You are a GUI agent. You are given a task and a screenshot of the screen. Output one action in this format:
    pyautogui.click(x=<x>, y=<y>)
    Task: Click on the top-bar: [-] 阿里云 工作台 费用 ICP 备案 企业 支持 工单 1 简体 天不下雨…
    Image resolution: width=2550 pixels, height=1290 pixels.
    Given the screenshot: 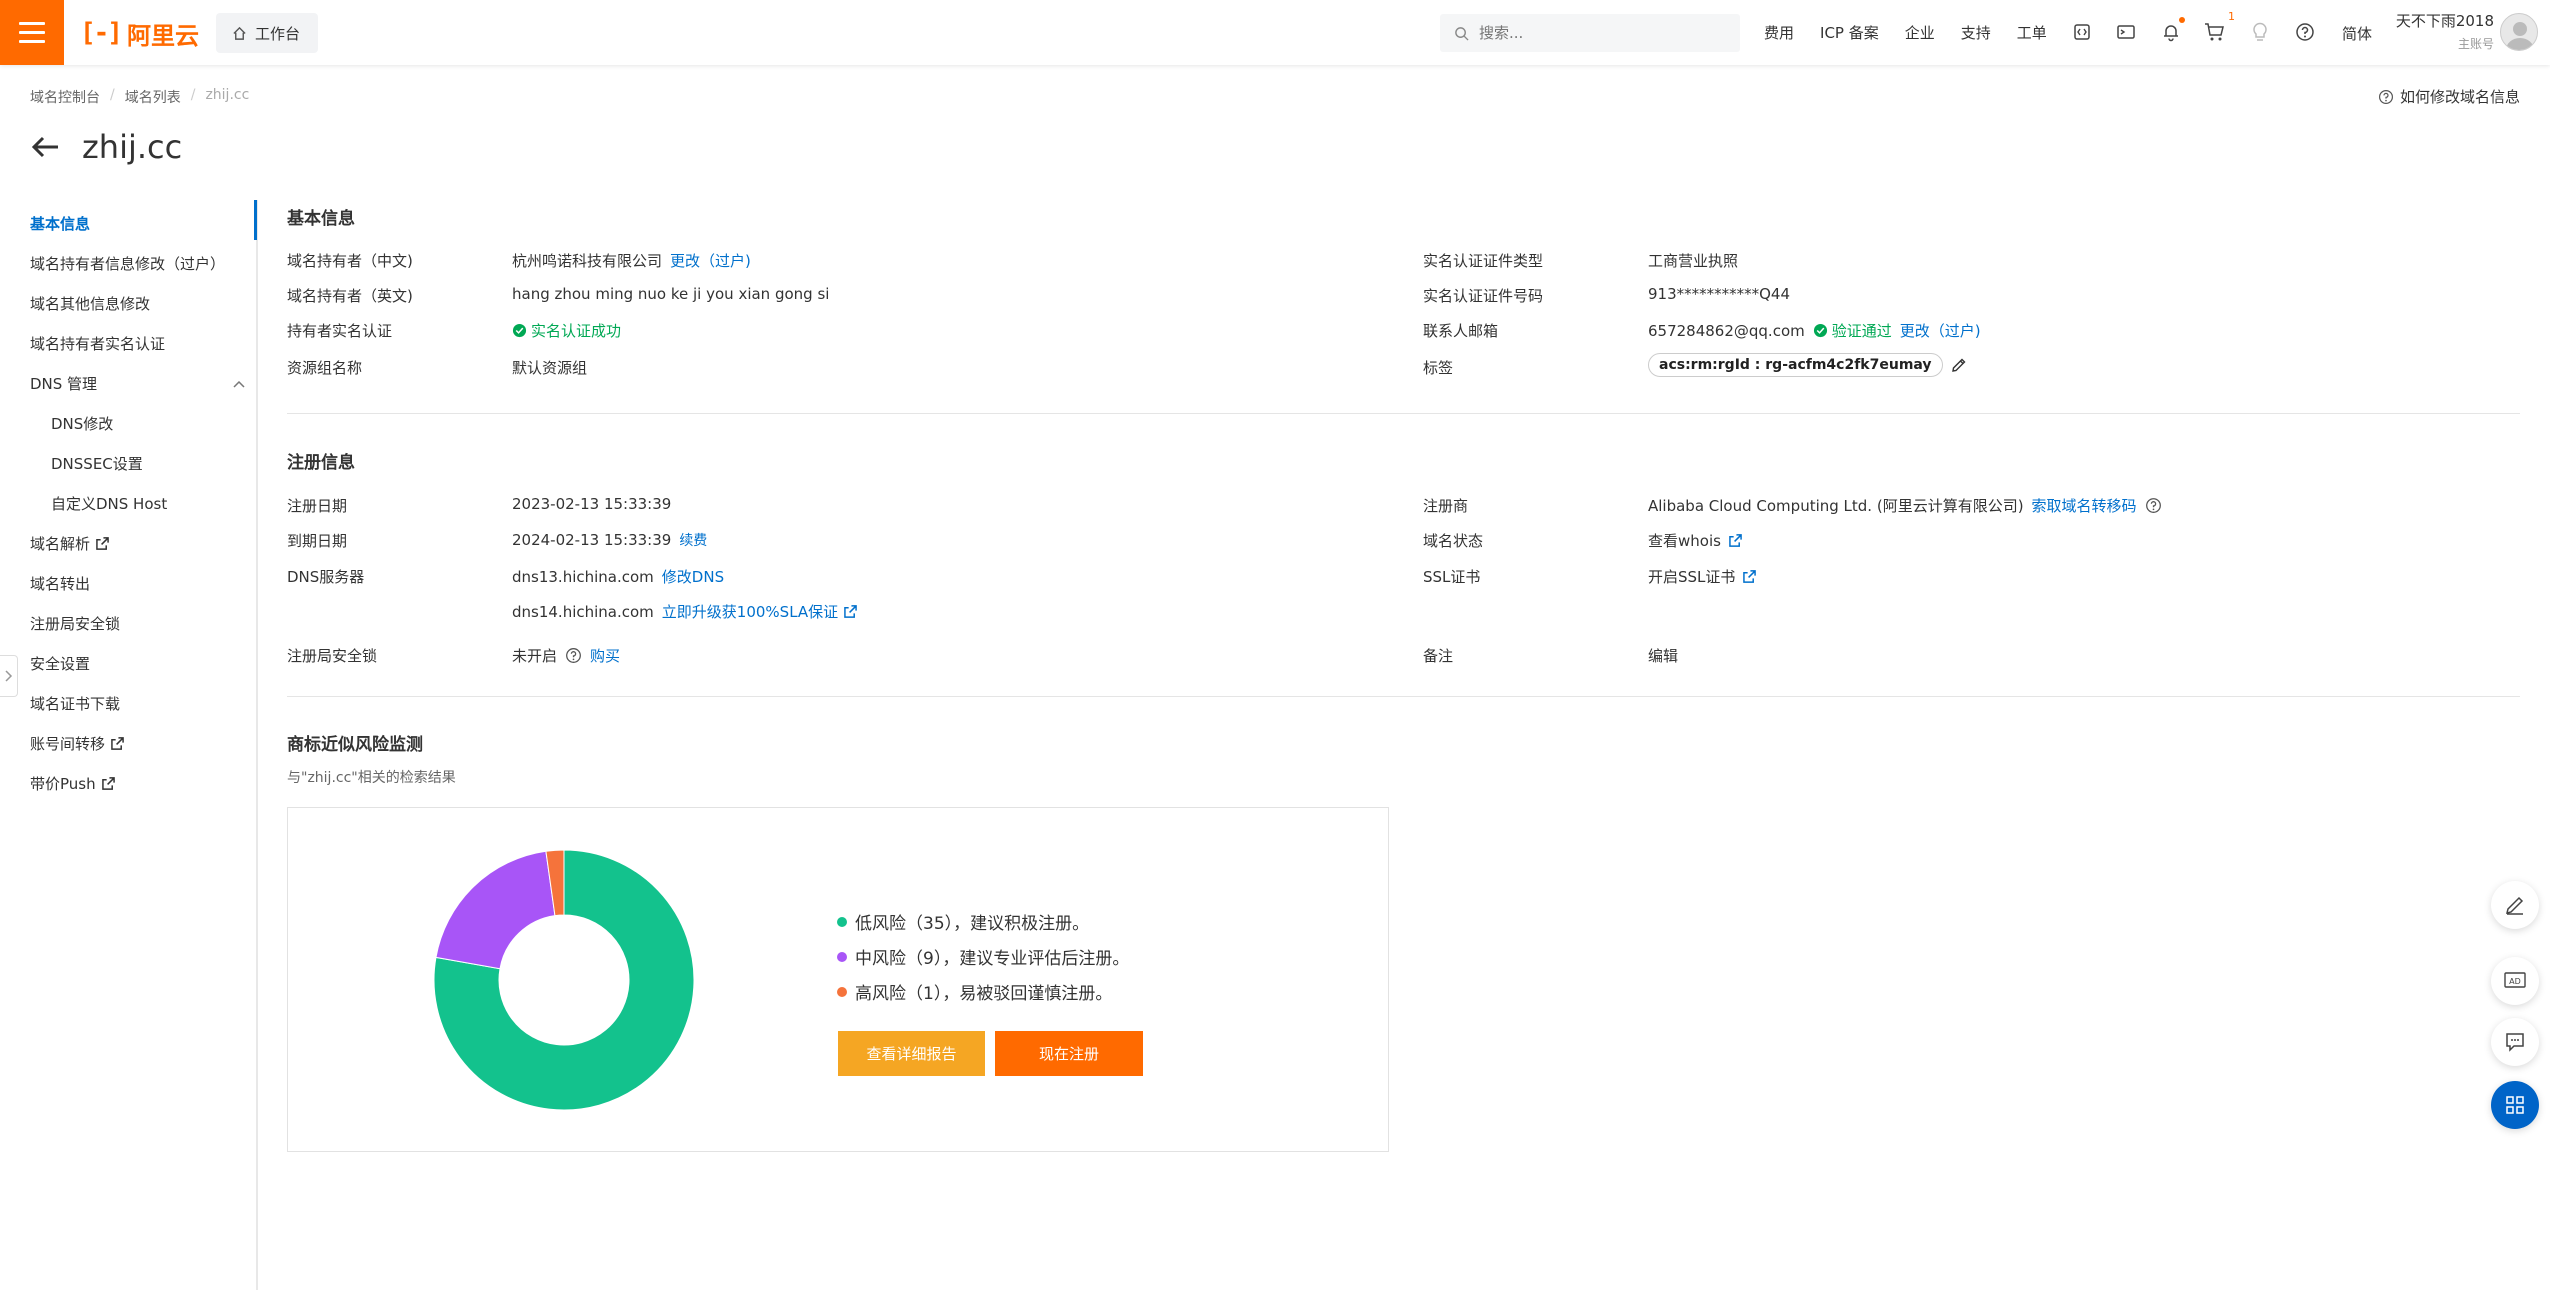 What is the action you would take?
    pyautogui.click(x=1275, y=32)
    